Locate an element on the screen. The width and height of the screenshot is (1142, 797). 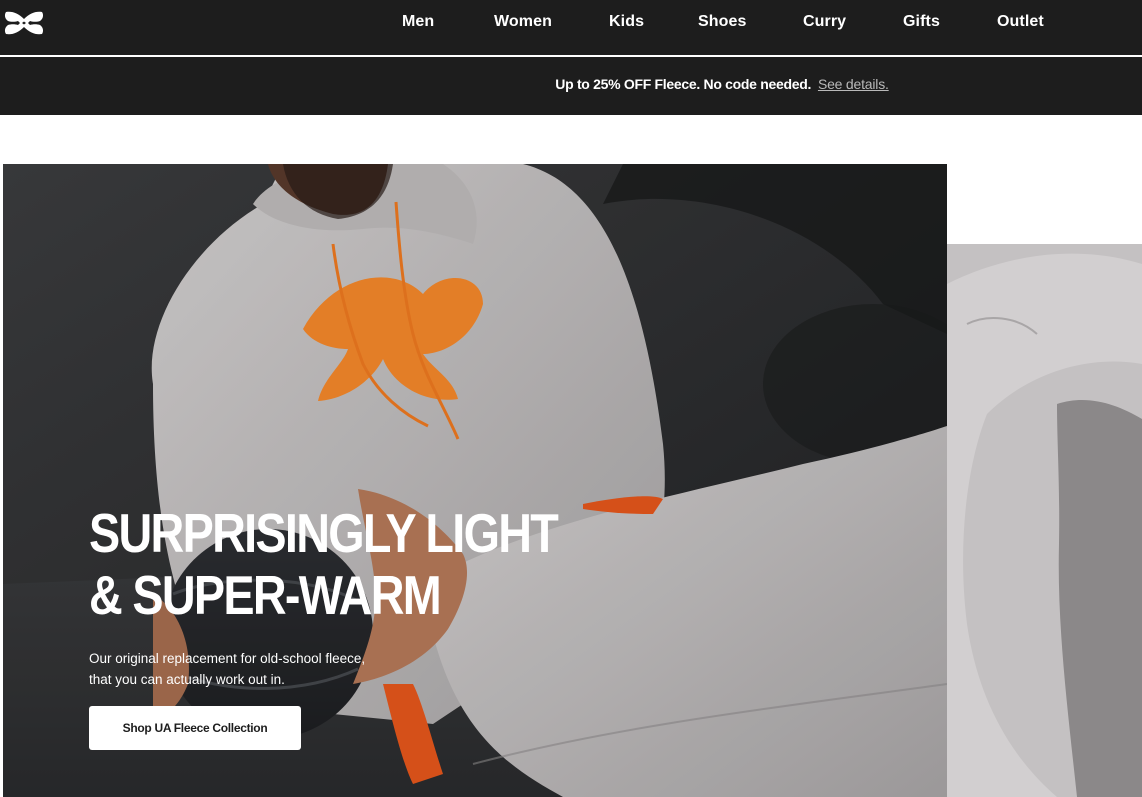
hero-title: SURPRISINGLY LIGHT & SUPER-WARM is located at coordinates (324, 564).